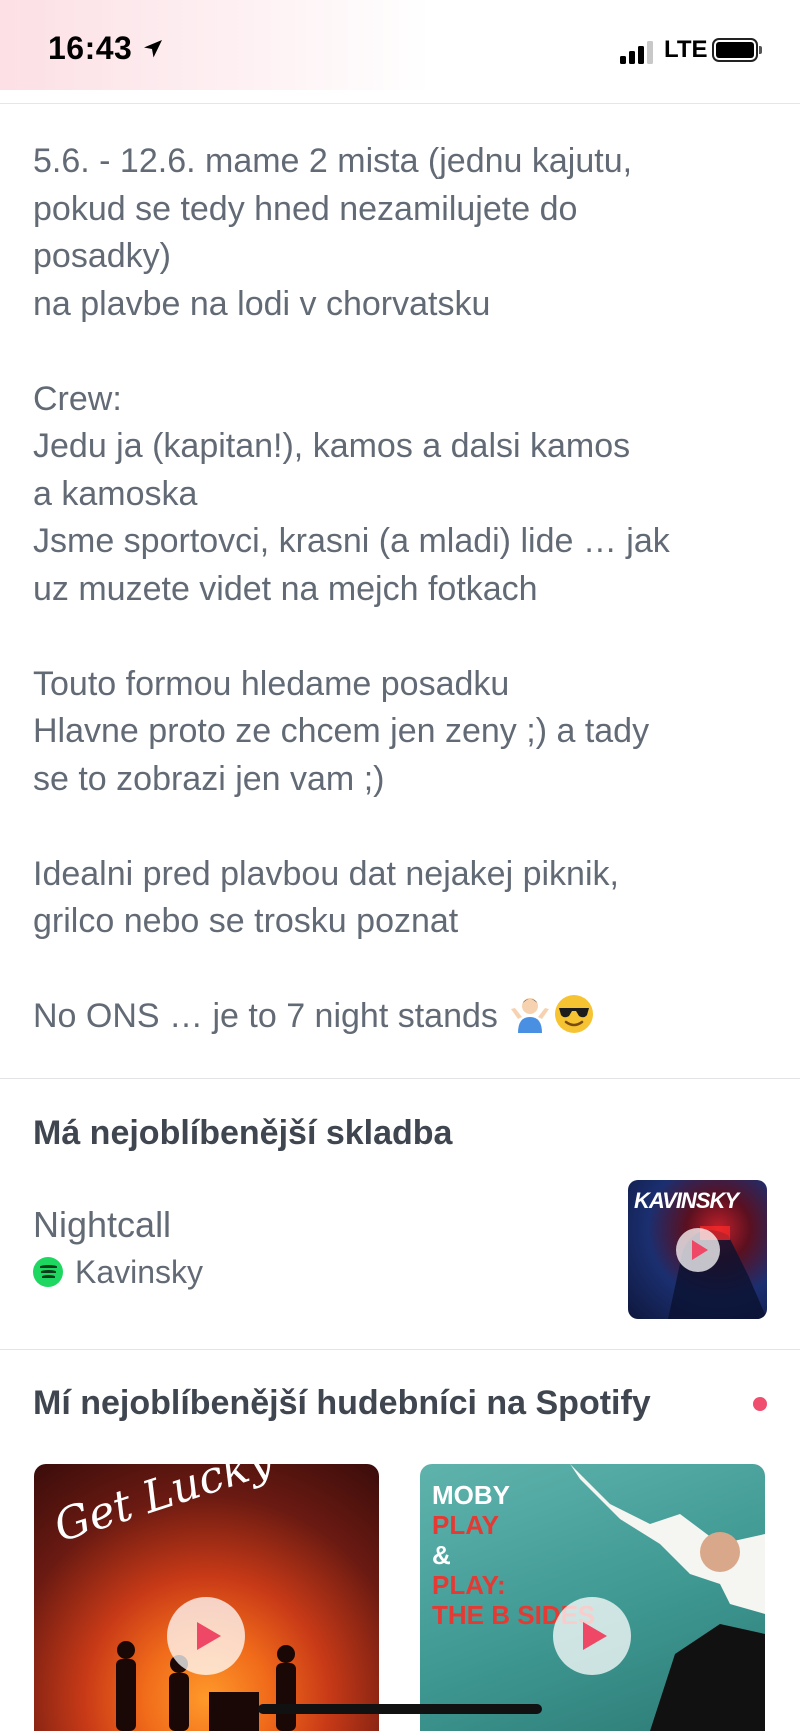 Image resolution: width=800 pixels, height=1731 pixels. Describe the element at coordinates (153, 49) in the screenshot. I see `location-arrow-icon` at that location.